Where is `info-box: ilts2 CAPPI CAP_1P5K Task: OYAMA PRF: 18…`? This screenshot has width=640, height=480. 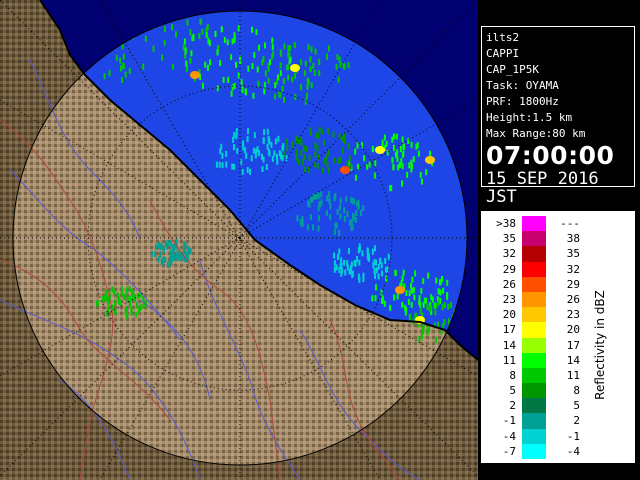
info-box: ilts2 CAPPI CAP_1P5K Task: OYAMA PRF: 18… is located at coordinates (558, 116).